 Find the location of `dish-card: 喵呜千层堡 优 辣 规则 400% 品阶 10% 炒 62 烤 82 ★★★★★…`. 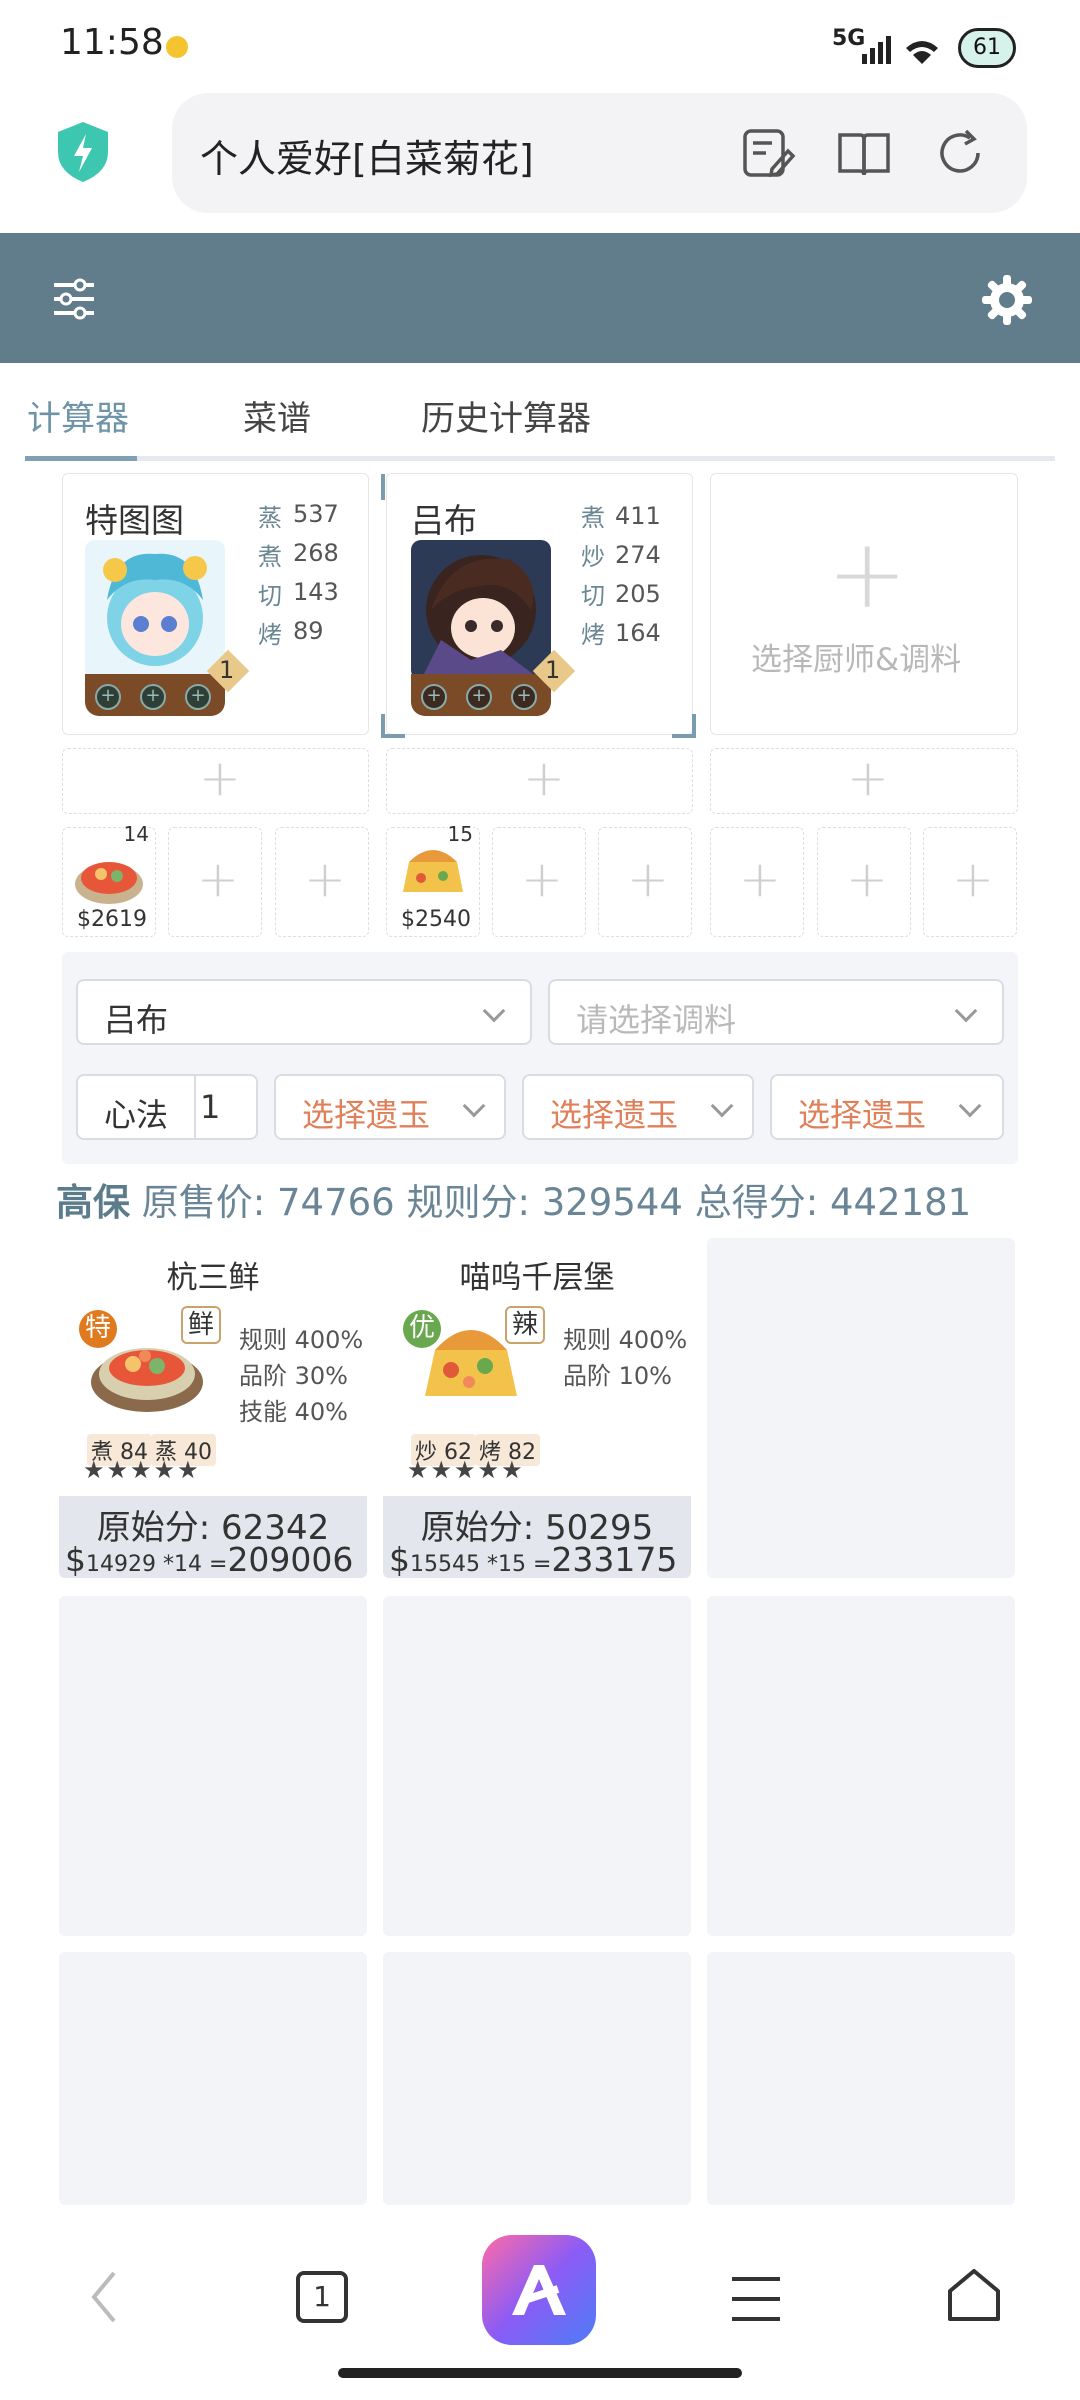

dish-card: 喵呜千层堡 优 辣 规则 400% 品阶 10% 炒 62 烤 82 ★★★★★… is located at coordinates (537, 1408).